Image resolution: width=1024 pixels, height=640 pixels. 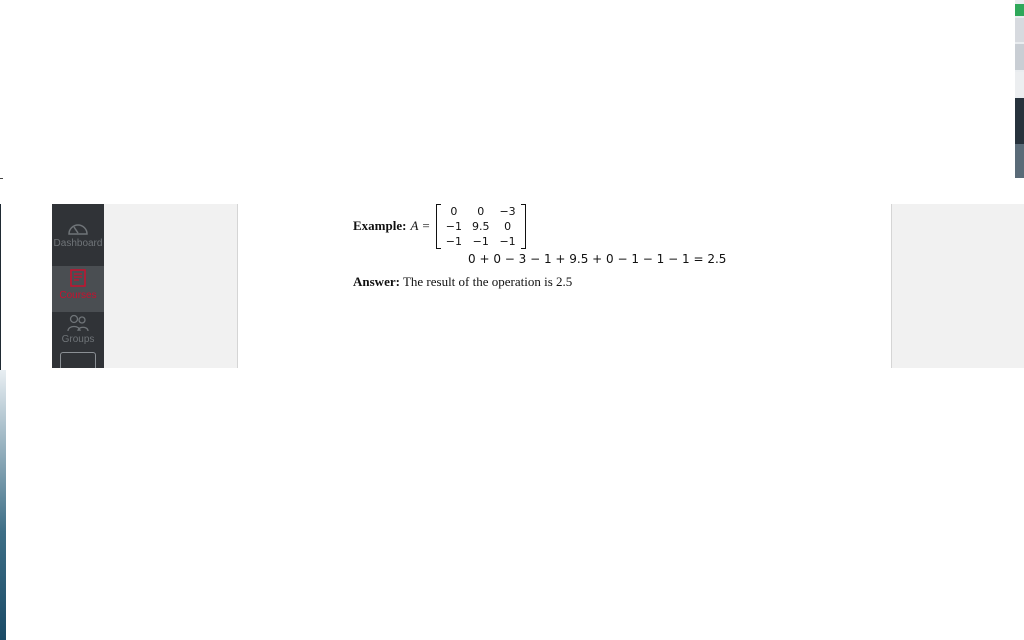 I want to click on matrix-cell: −3, so click(x=507, y=211).